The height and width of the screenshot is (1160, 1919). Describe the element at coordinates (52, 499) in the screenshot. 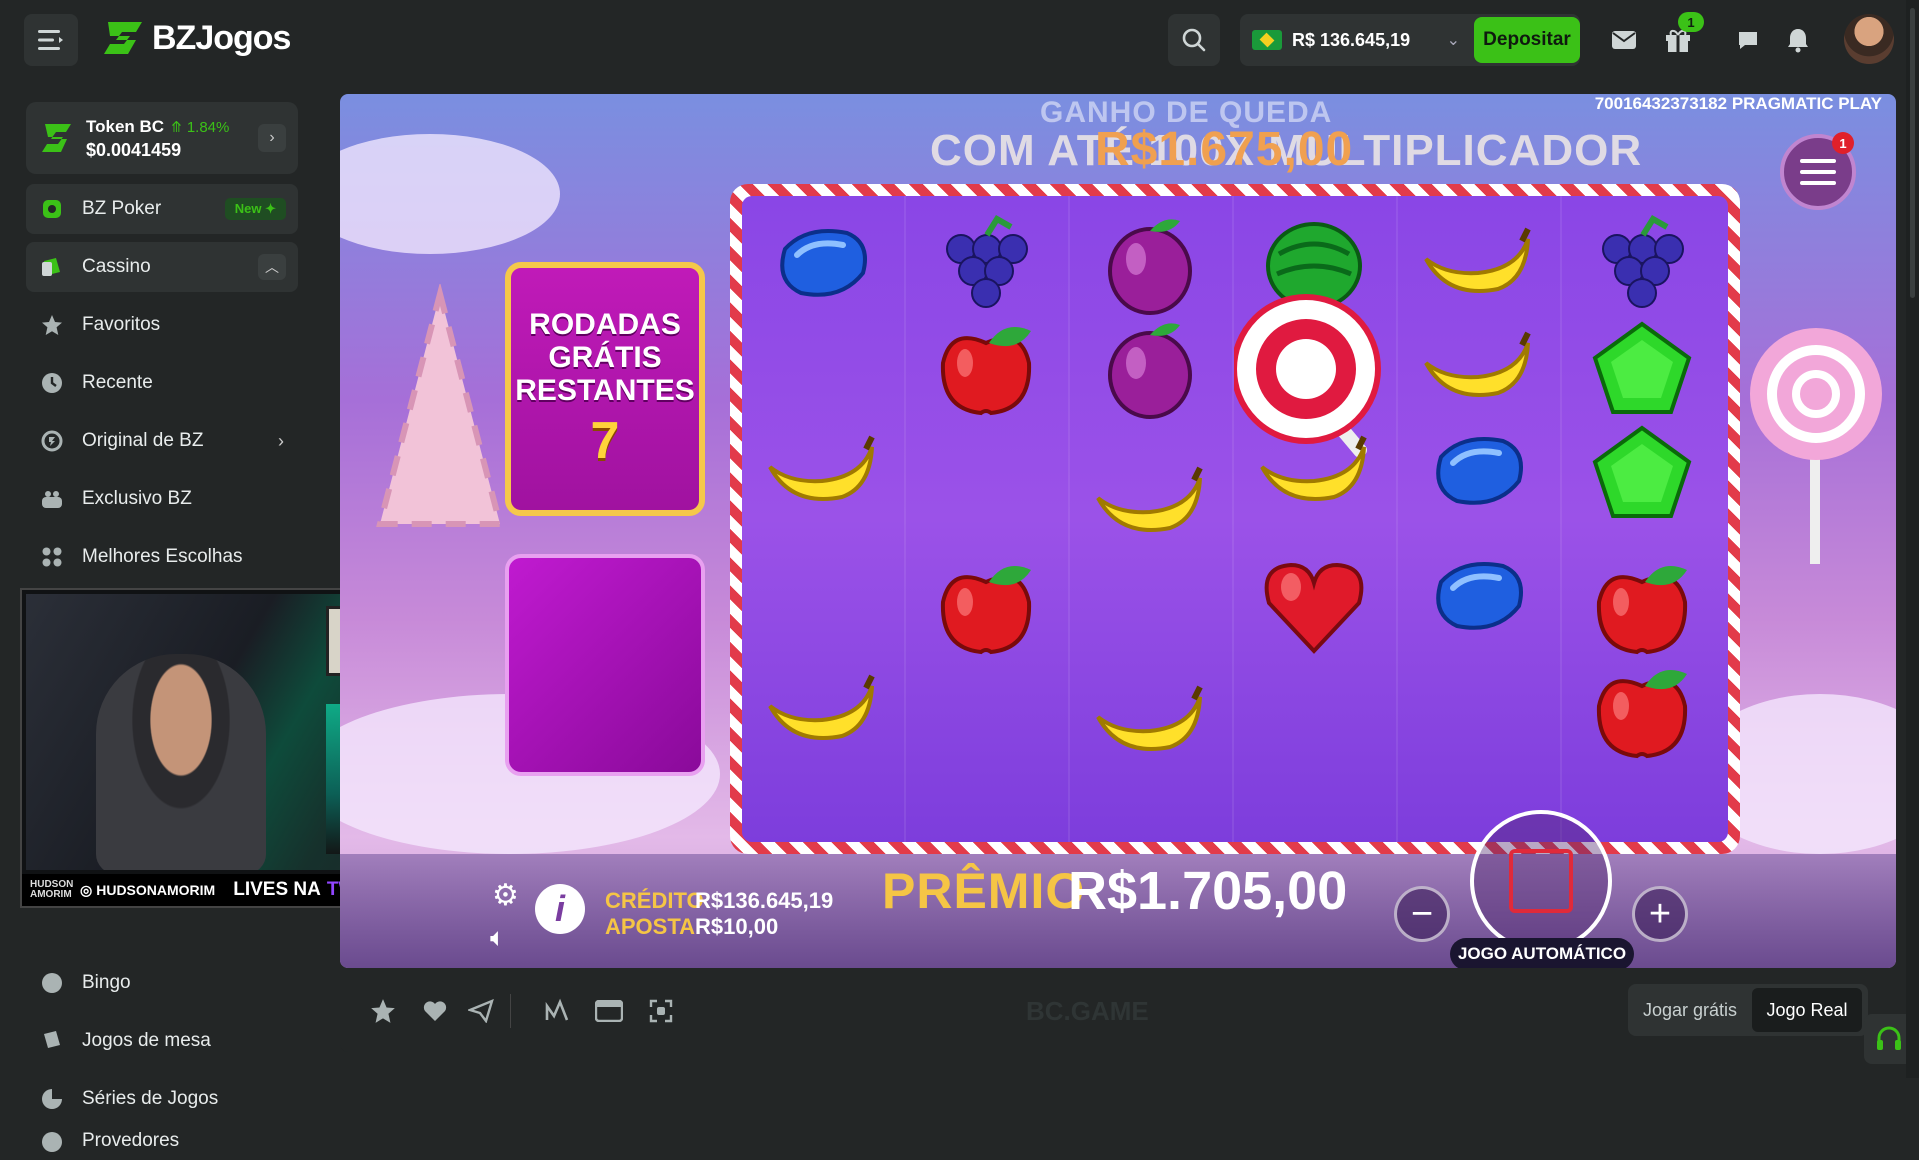

I see `exclusive-icon` at that location.